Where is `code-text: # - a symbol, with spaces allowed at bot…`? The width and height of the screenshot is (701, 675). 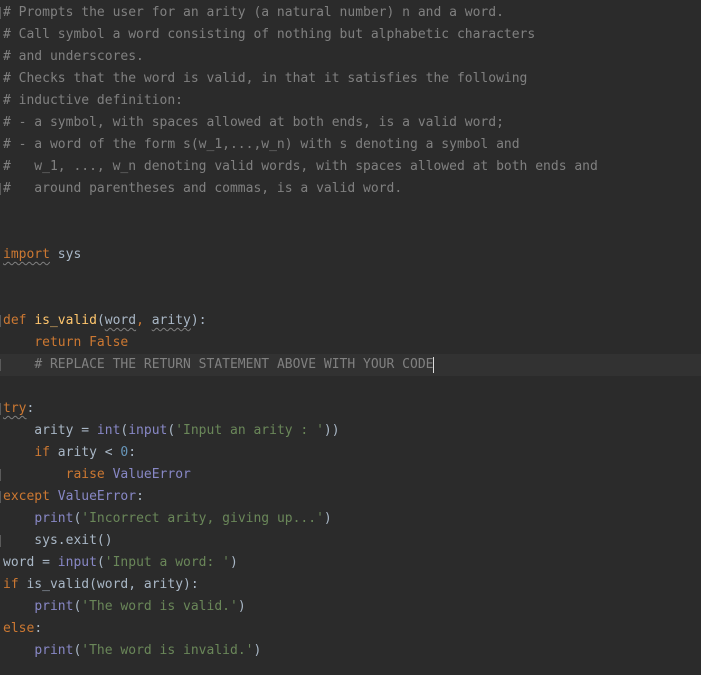 code-text: # - a symbol, with spaces allowed at bot… is located at coordinates (253, 123).